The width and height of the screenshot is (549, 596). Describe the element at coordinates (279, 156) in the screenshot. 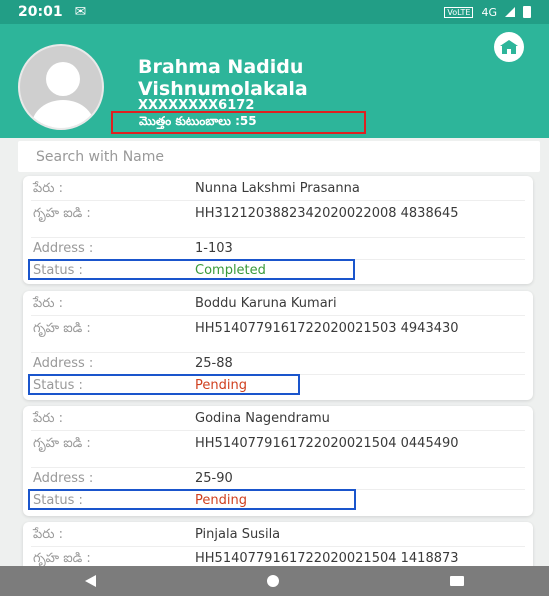

I see `search-input: Search with Name` at that location.